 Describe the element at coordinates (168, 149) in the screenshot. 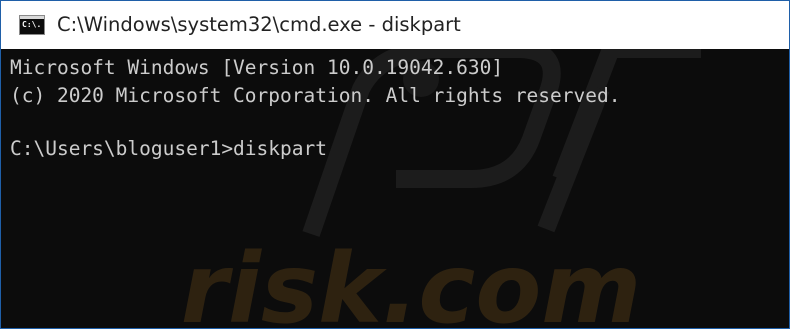

I see `console-command-line: C:\Users\bloguser1>diskpart` at that location.